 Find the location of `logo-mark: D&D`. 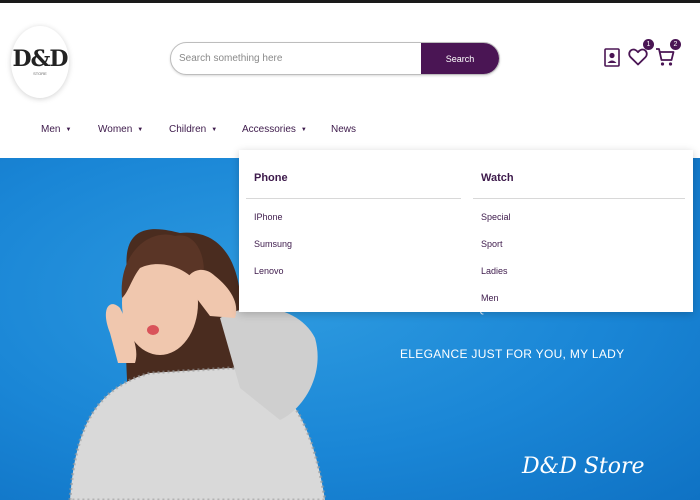

logo-mark: D&D is located at coordinates (40, 59).